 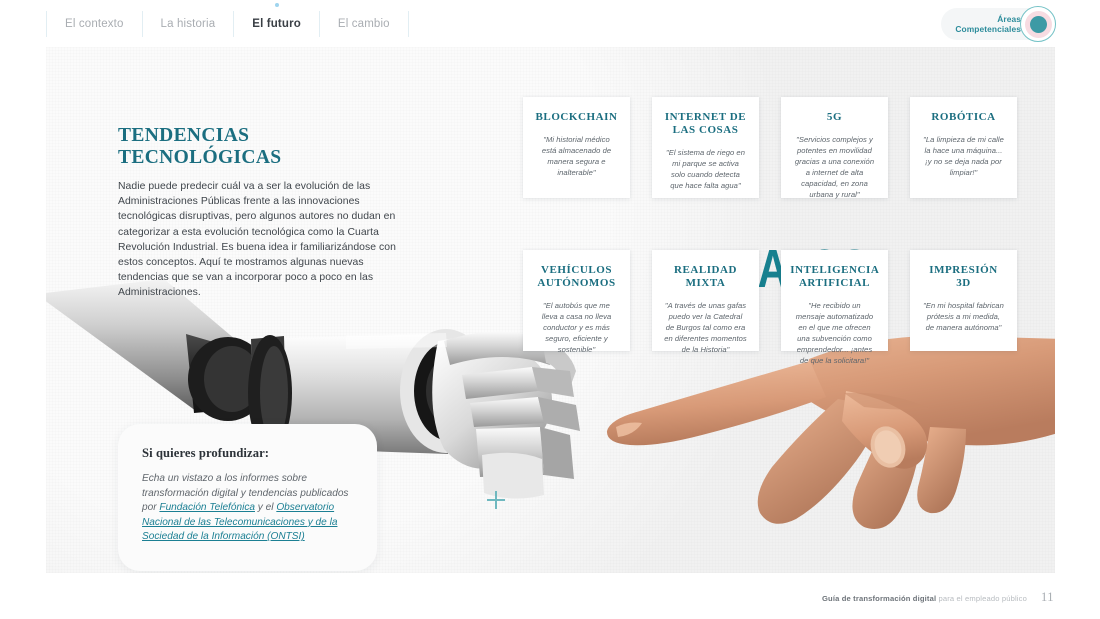 What do you see at coordinates (963, 117) in the screenshot?
I see `trend-card-title: ROBÓTICA` at bounding box center [963, 117].